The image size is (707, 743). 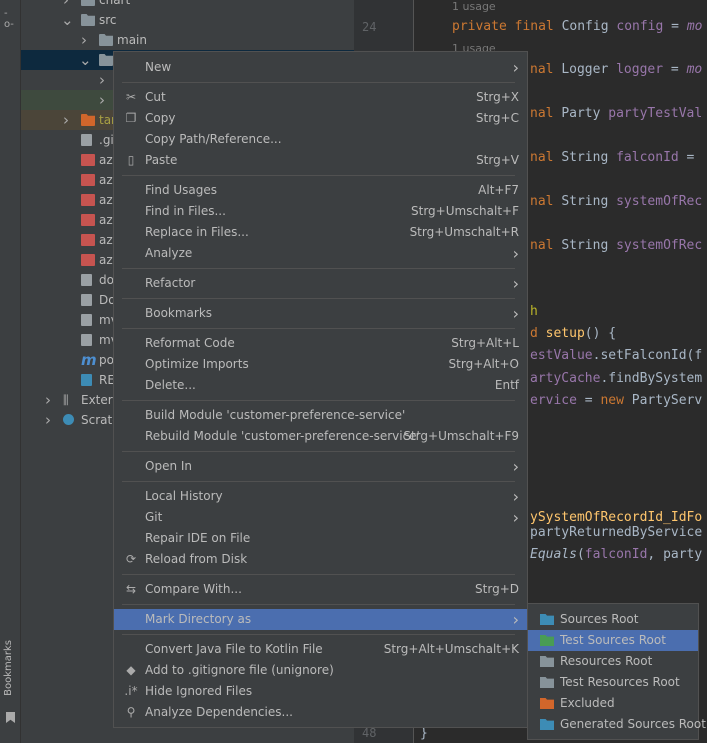 I want to click on menu-item-repair-ide-on-file: Repair IDE on File, so click(x=320, y=538).